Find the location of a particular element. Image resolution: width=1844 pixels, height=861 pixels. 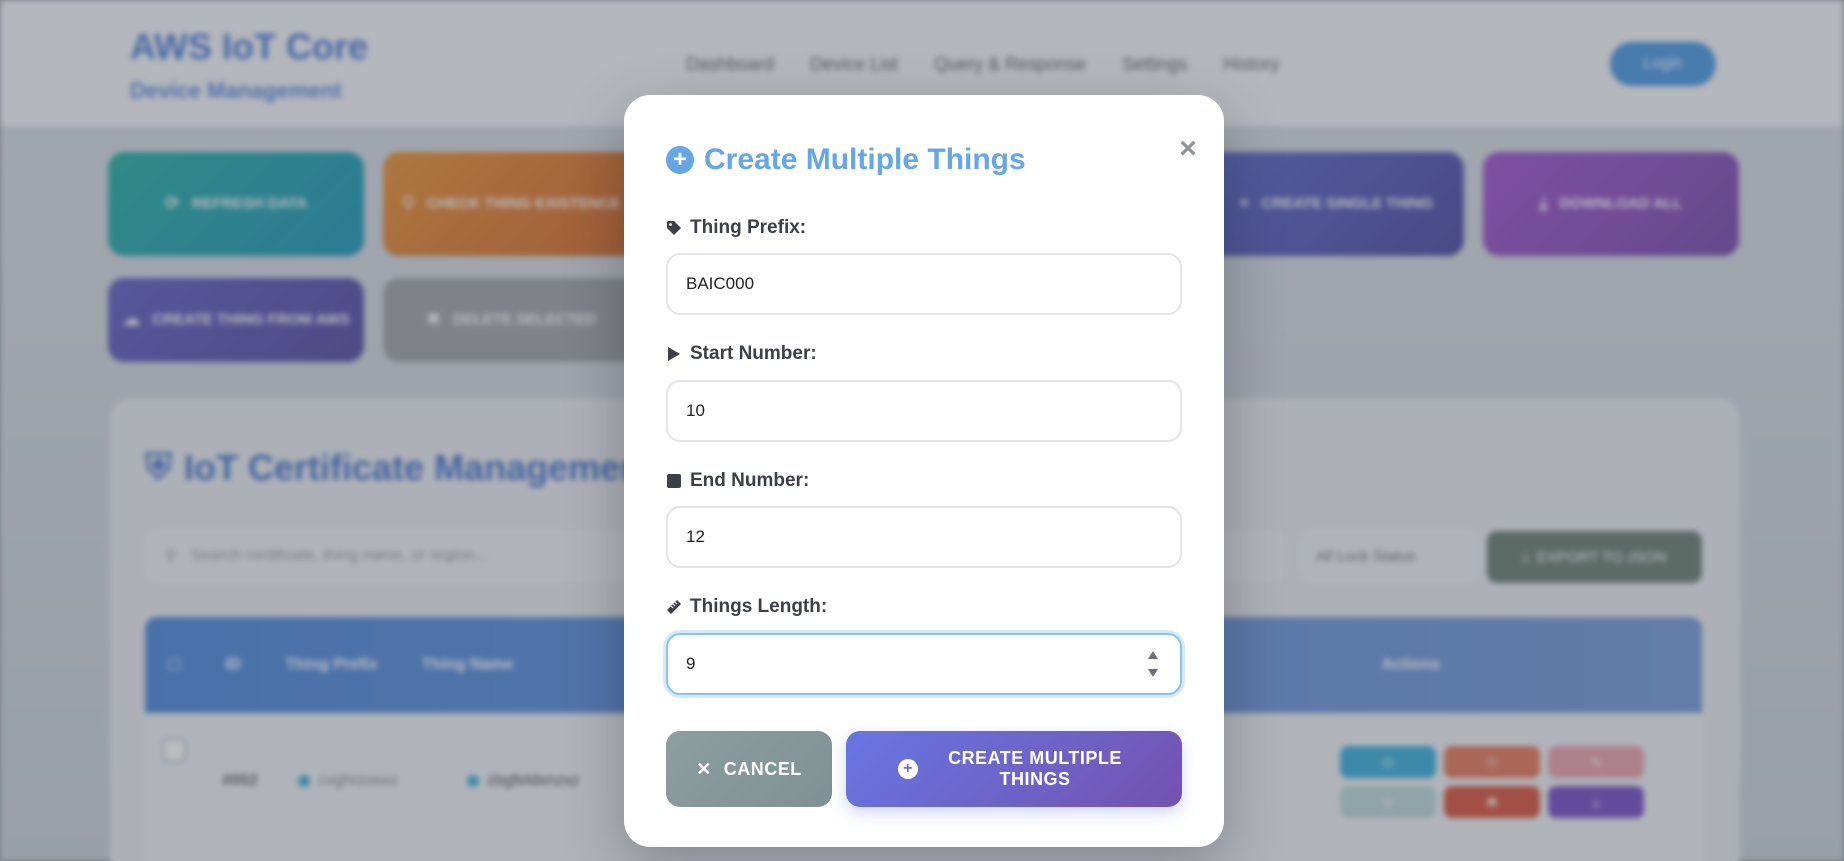

start-number-label: Start Number: is located at coordinates (741, 354).